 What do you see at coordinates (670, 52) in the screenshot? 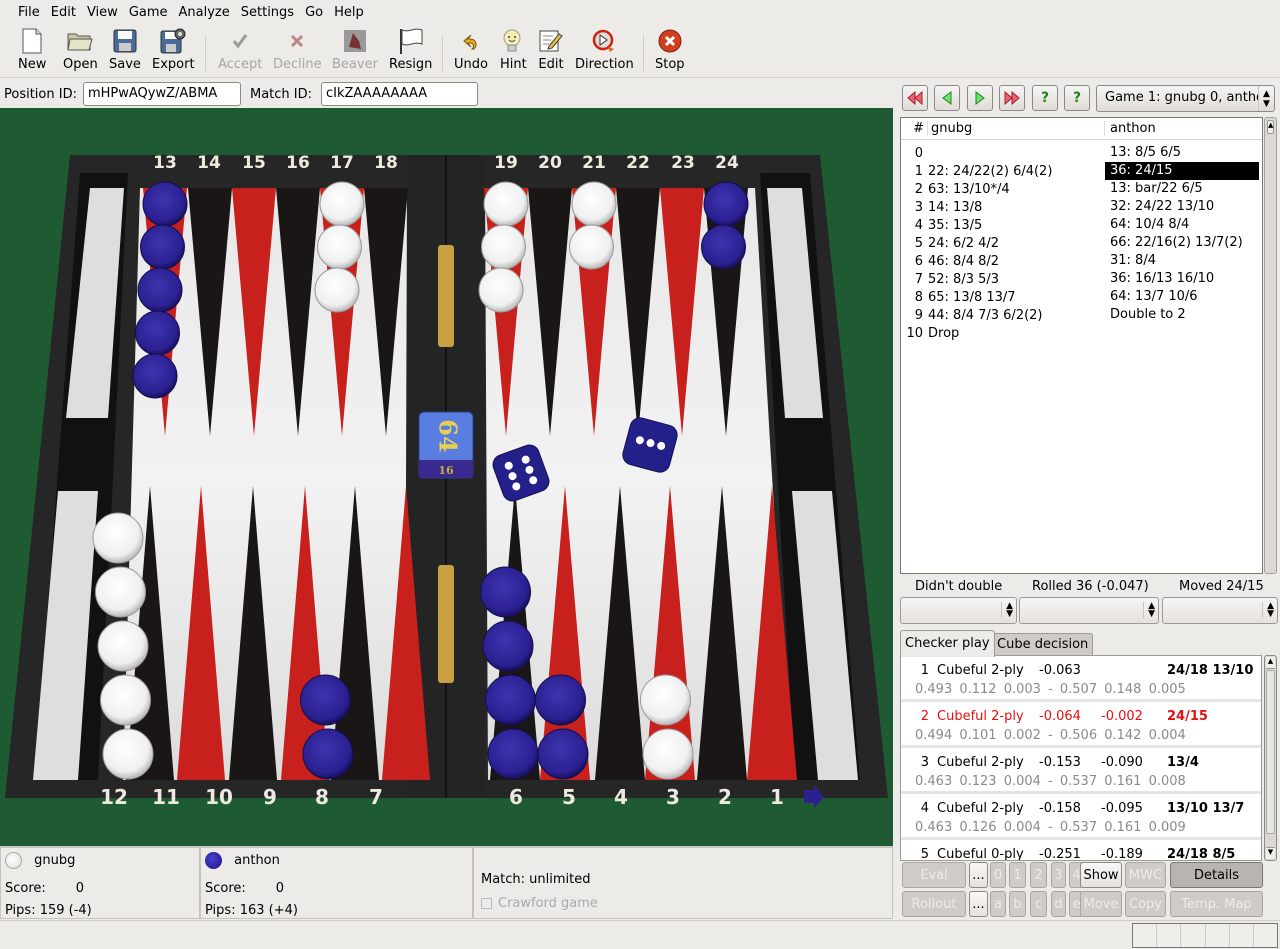
I see `stop-button: Stop` at bounding box center [670, 52].